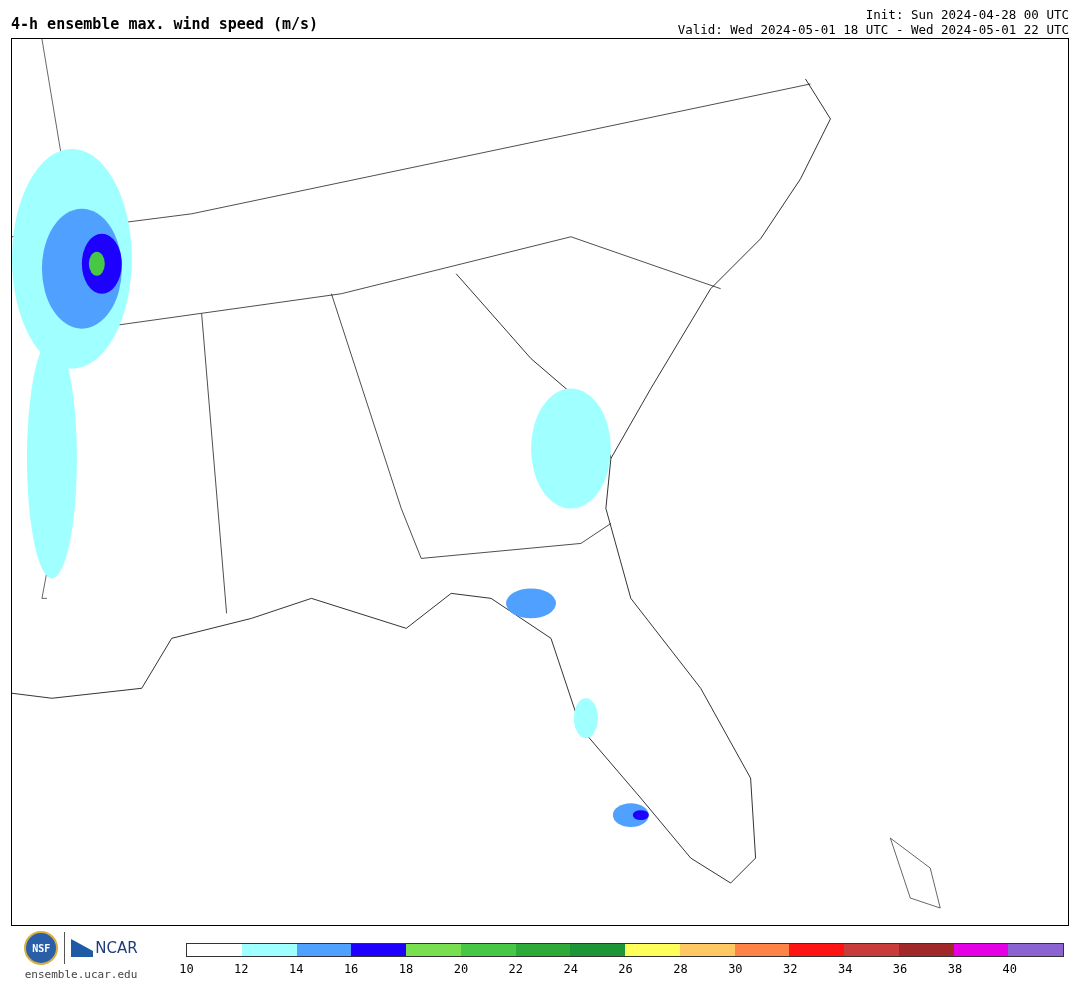 The height and width of the screenshot is (988, 1080). Describe the element at coordinates (625, 969) in the screenshot. I see `scale-label: 26` at that location.